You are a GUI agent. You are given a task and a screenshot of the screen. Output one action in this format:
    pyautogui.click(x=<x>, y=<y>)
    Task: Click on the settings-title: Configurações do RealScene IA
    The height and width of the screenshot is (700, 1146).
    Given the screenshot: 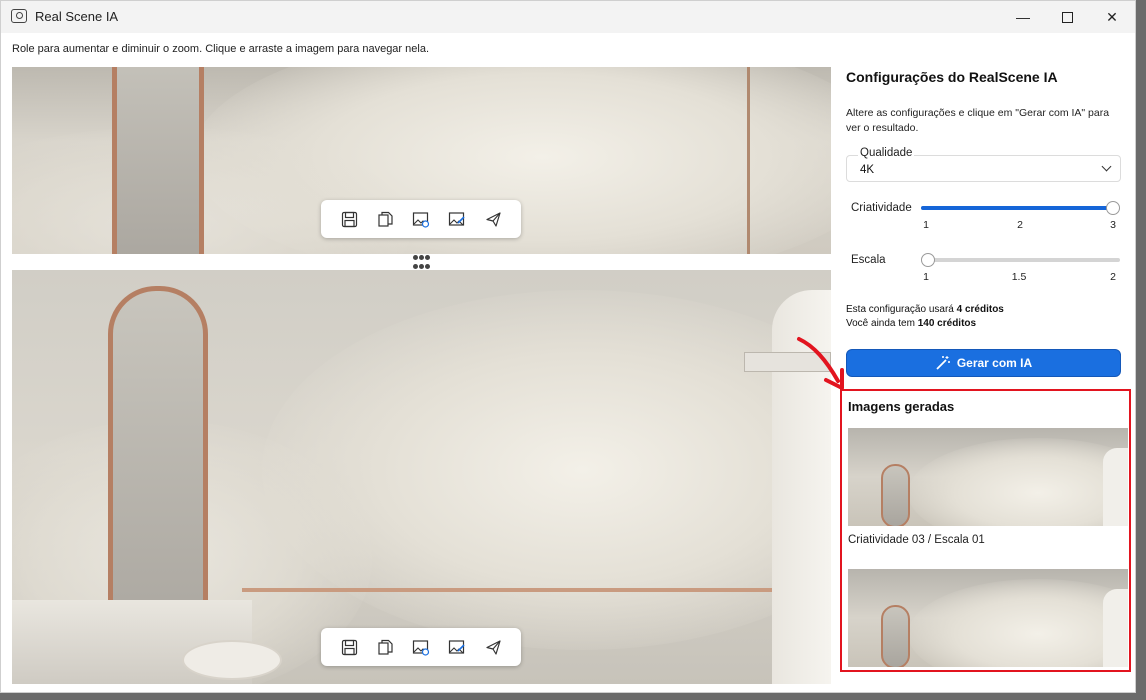 What is the action you would take?
    pyautogui.click(x=952, y=77)
    